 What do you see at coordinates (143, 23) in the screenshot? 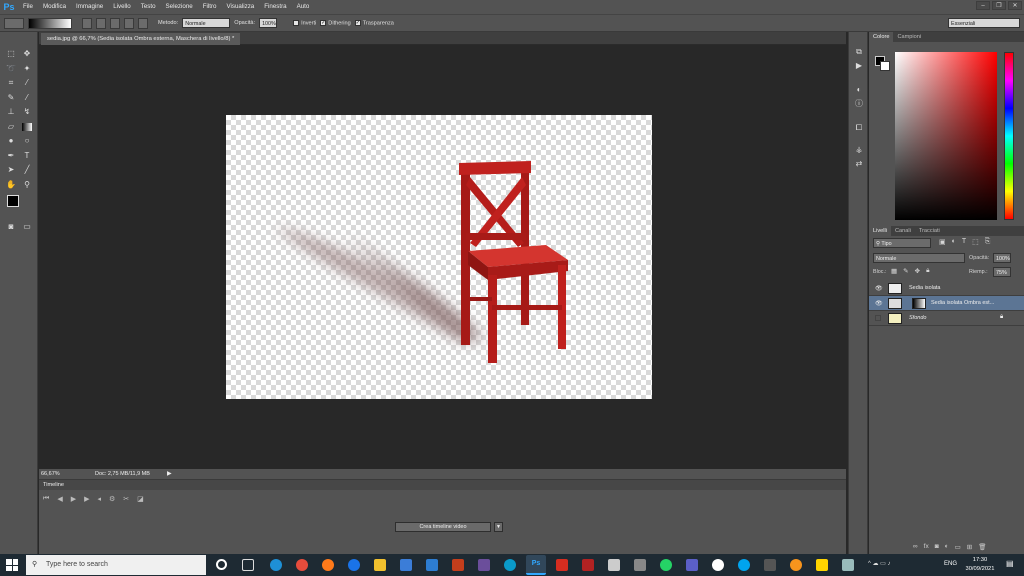
I see `diamond-gradient-icon` at bounding box center [143, 23].